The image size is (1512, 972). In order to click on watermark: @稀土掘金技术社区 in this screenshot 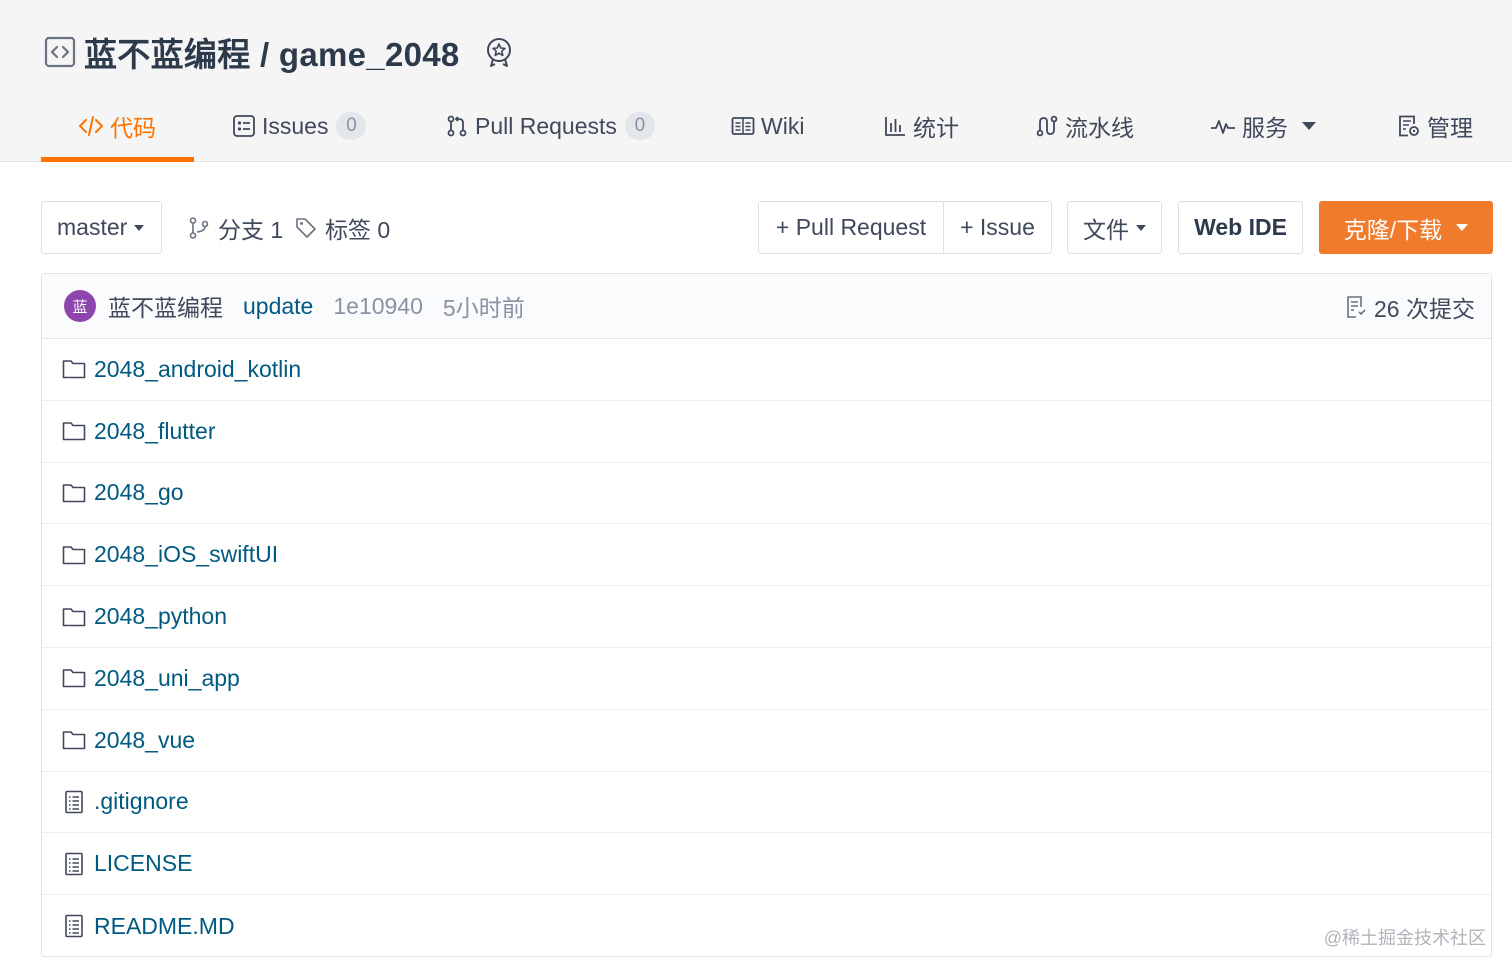, I will do `click(1404, 938)`.